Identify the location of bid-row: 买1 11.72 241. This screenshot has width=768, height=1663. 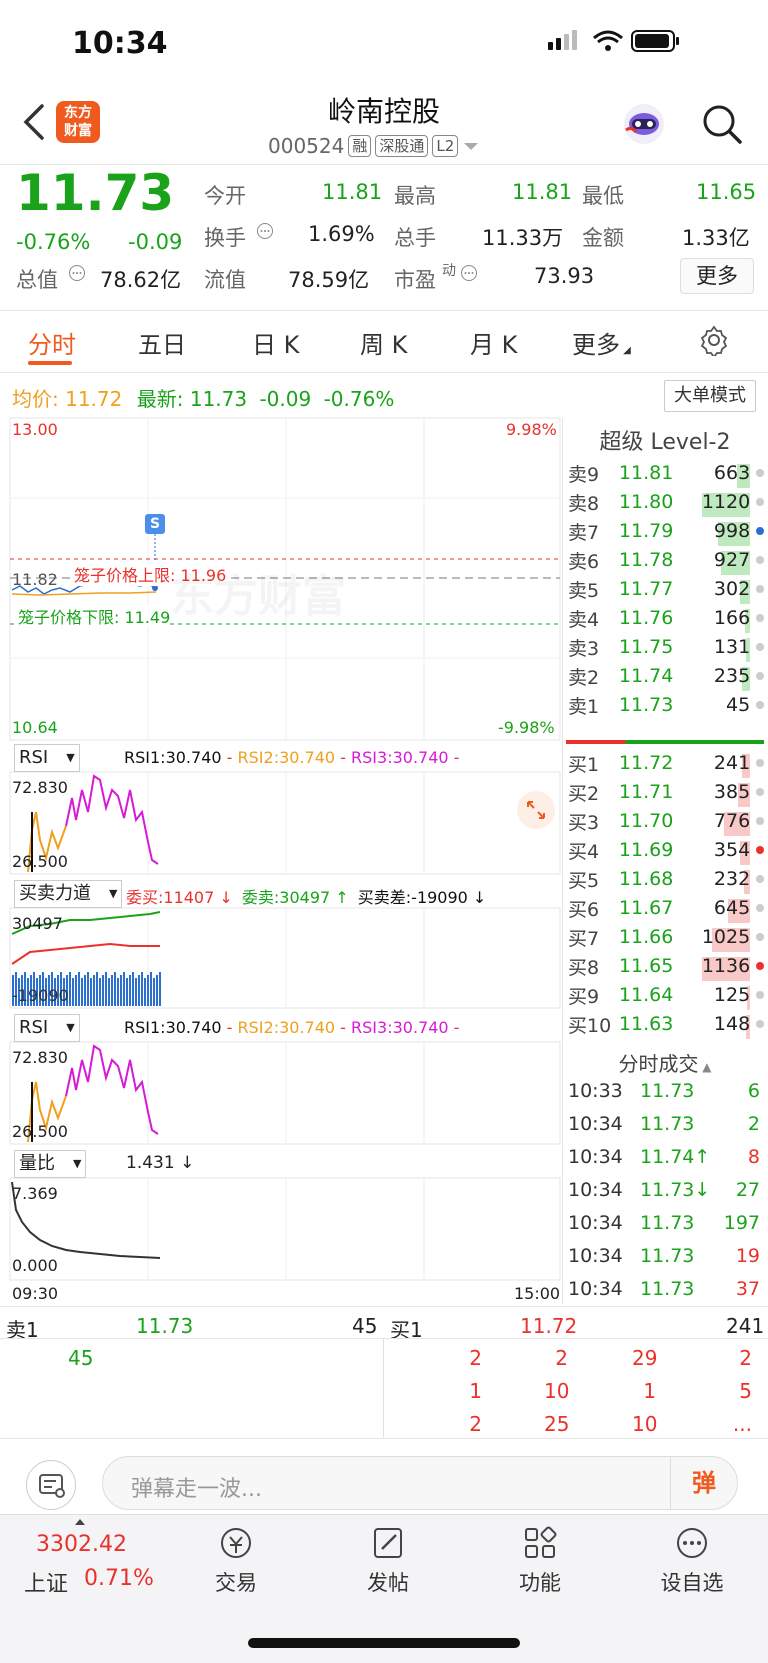
(666, 763).